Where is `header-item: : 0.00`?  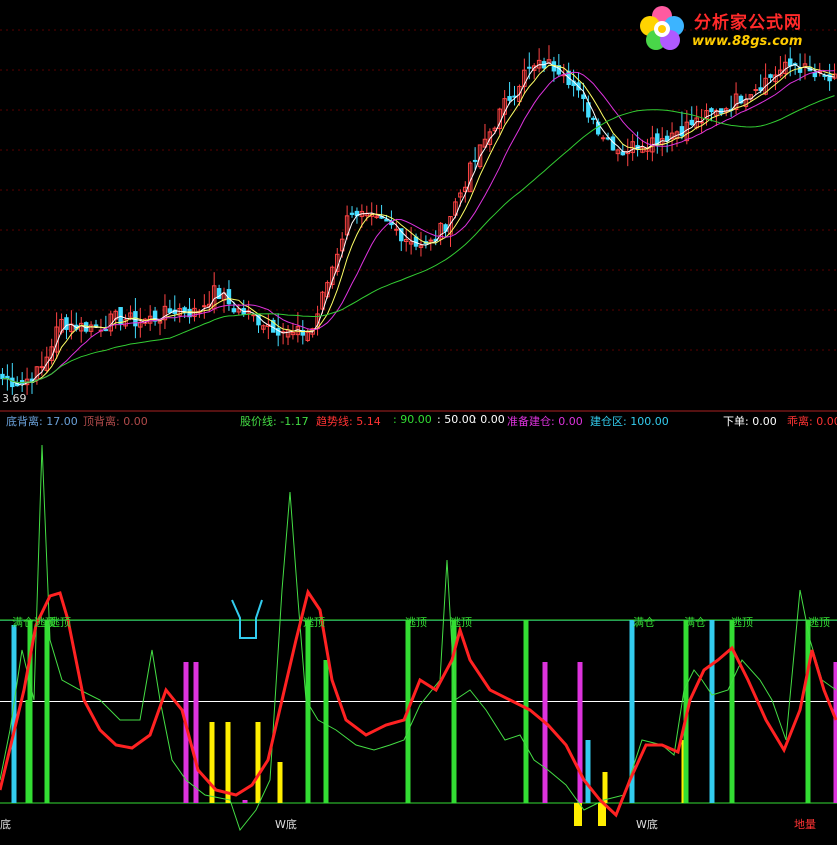 header-item: : 0.00 is located at coordinates (489, 419).